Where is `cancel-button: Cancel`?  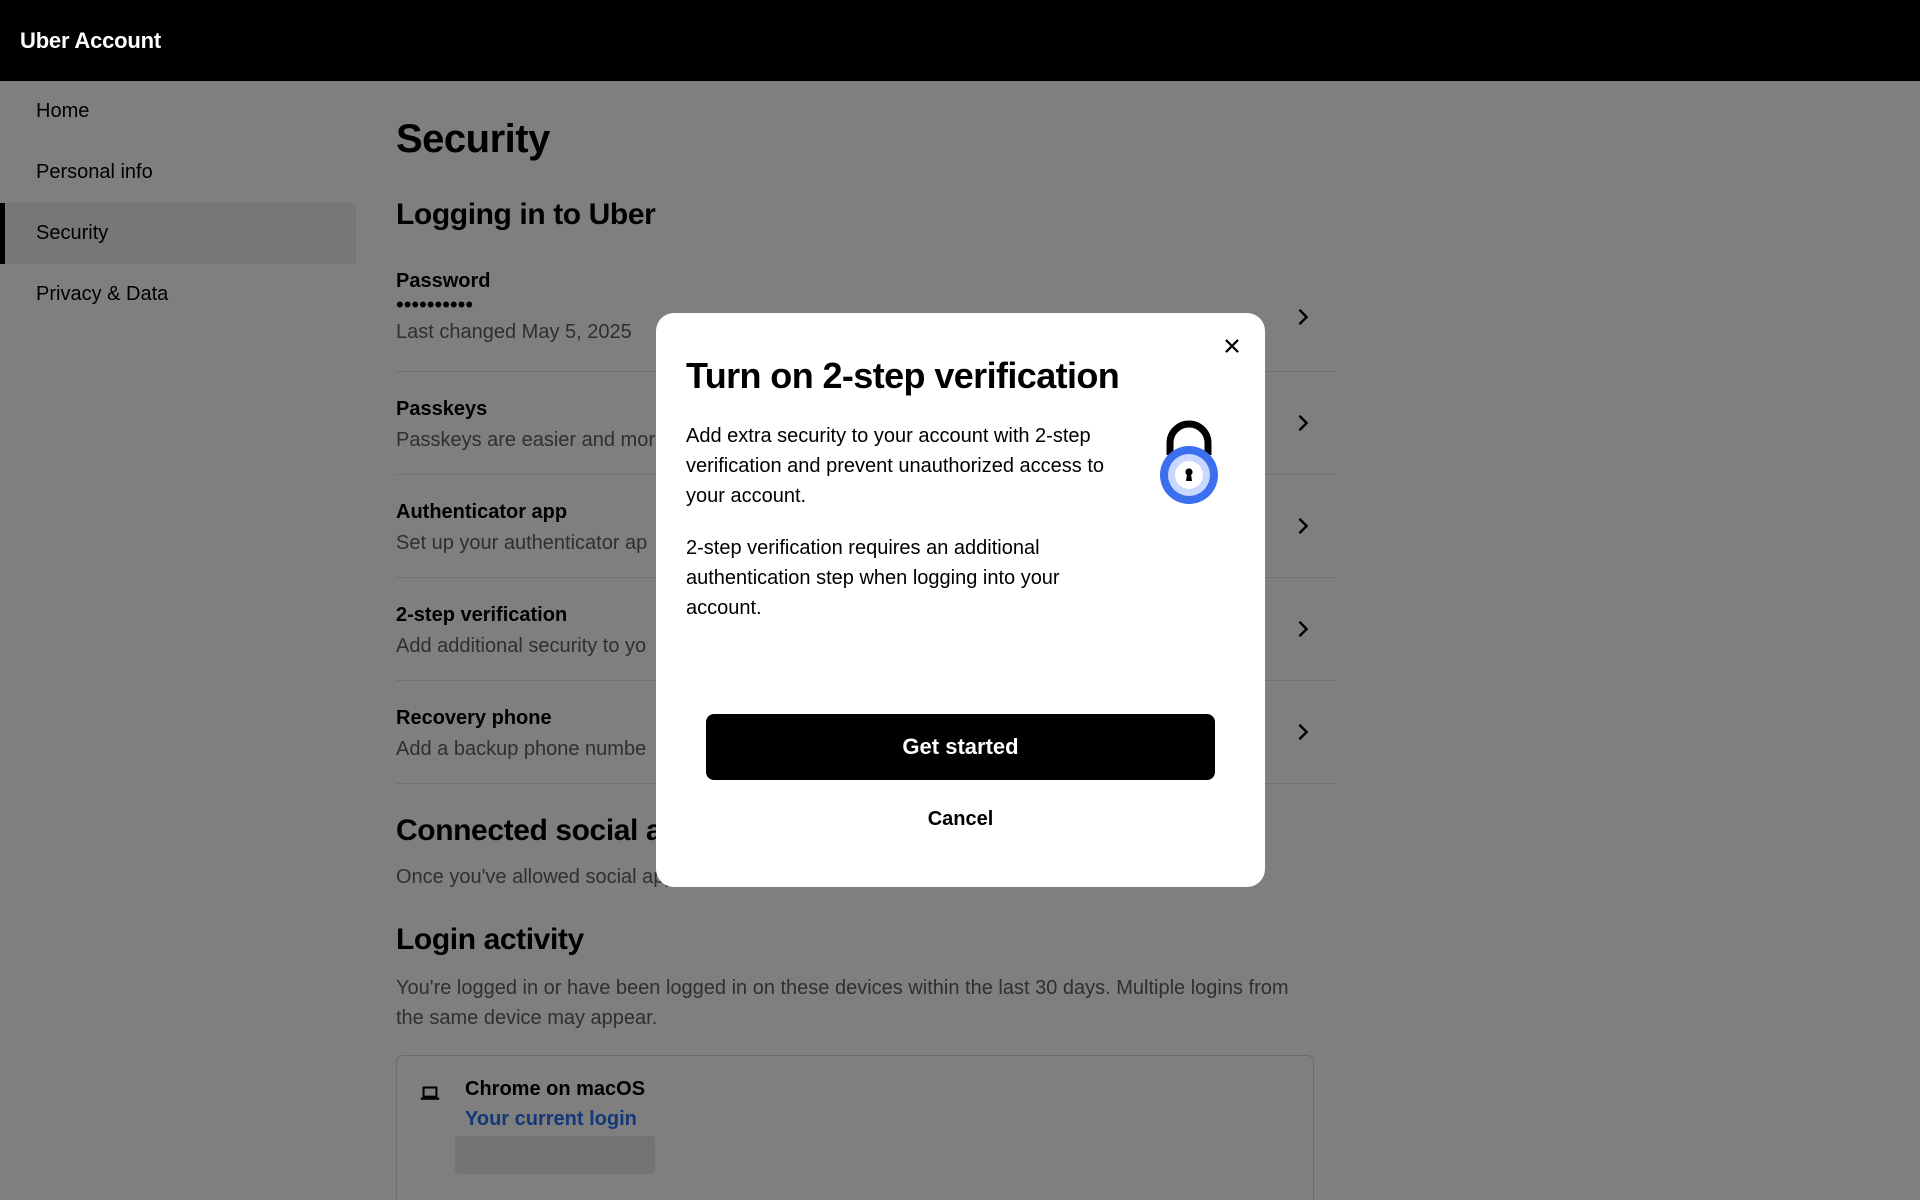
cancel-button: Cancel is located at coordinates (960, 819).